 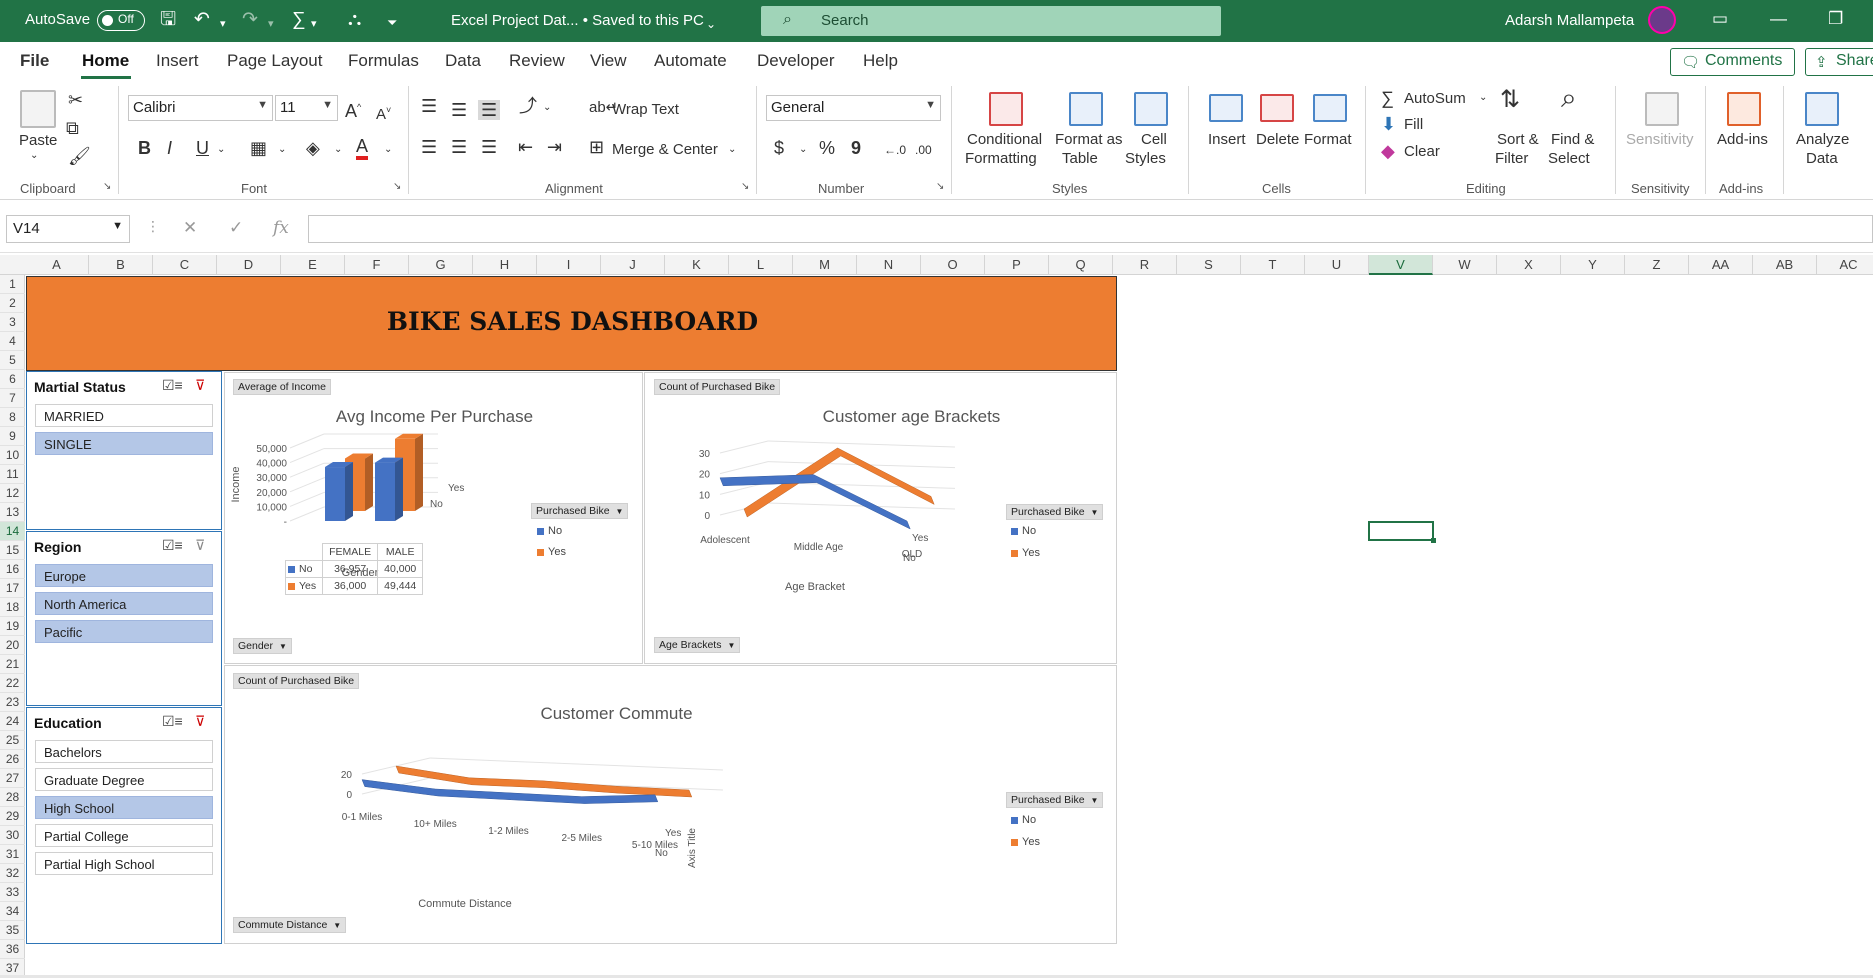 What do you see at coordinates (1744, 109) in the screenshot?
I see `add-ins-icon` at bounding box center [1744, 109].